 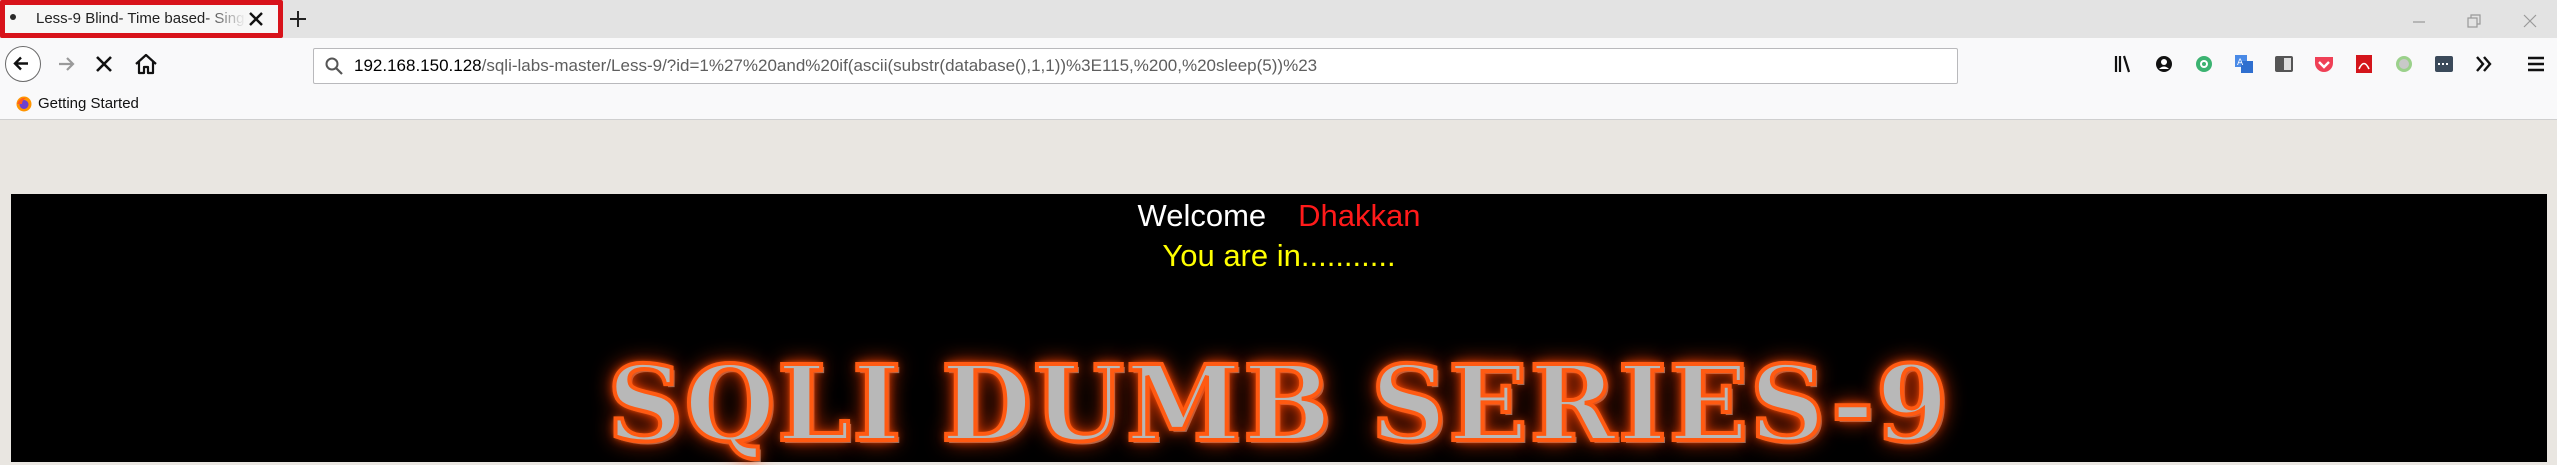 What do you see at coordinates (2204, 64) in the screenshot?
I see `extension-green-icon` at bounding box center [2204, 64].